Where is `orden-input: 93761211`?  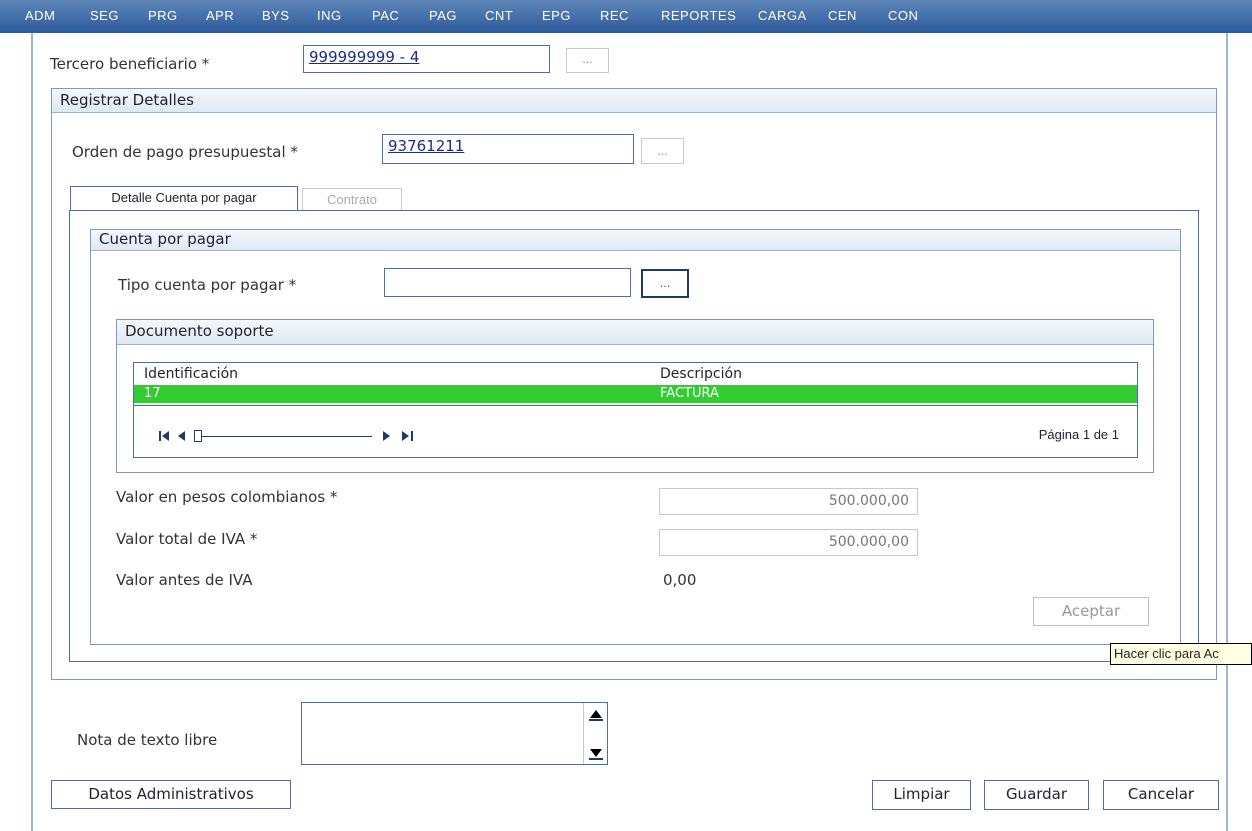
orden-input: 93761211 is located at coordinates (508, 149).